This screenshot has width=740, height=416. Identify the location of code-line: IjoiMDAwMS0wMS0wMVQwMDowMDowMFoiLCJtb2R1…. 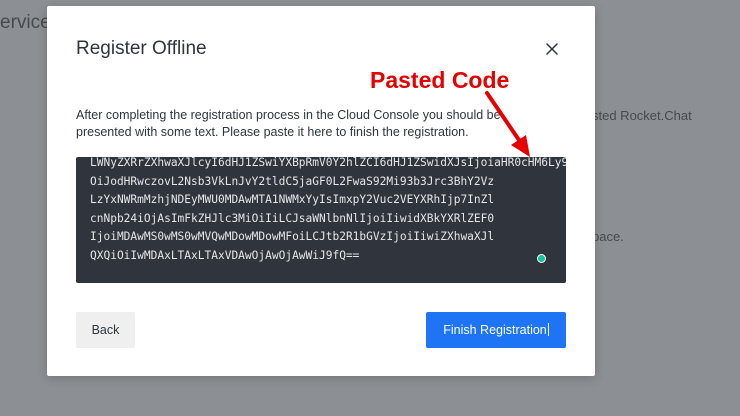
(292, 237).